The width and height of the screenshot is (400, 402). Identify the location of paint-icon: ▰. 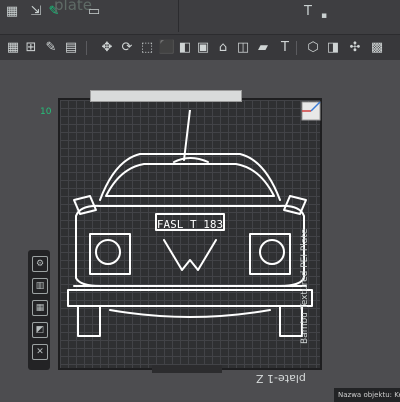
(263, 48).